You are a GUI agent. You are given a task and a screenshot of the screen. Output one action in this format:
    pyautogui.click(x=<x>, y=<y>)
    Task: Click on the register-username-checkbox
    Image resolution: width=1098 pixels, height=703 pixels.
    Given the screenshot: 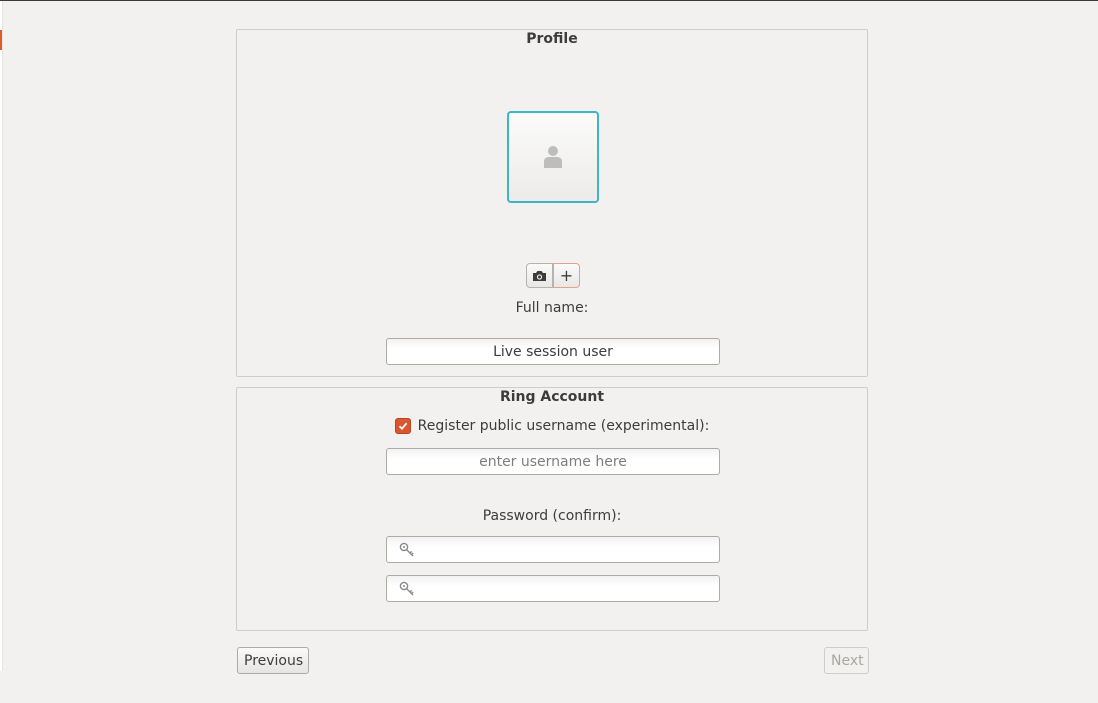 What is the action you would take?
    pyautogui.click(x=402, y=426)
    